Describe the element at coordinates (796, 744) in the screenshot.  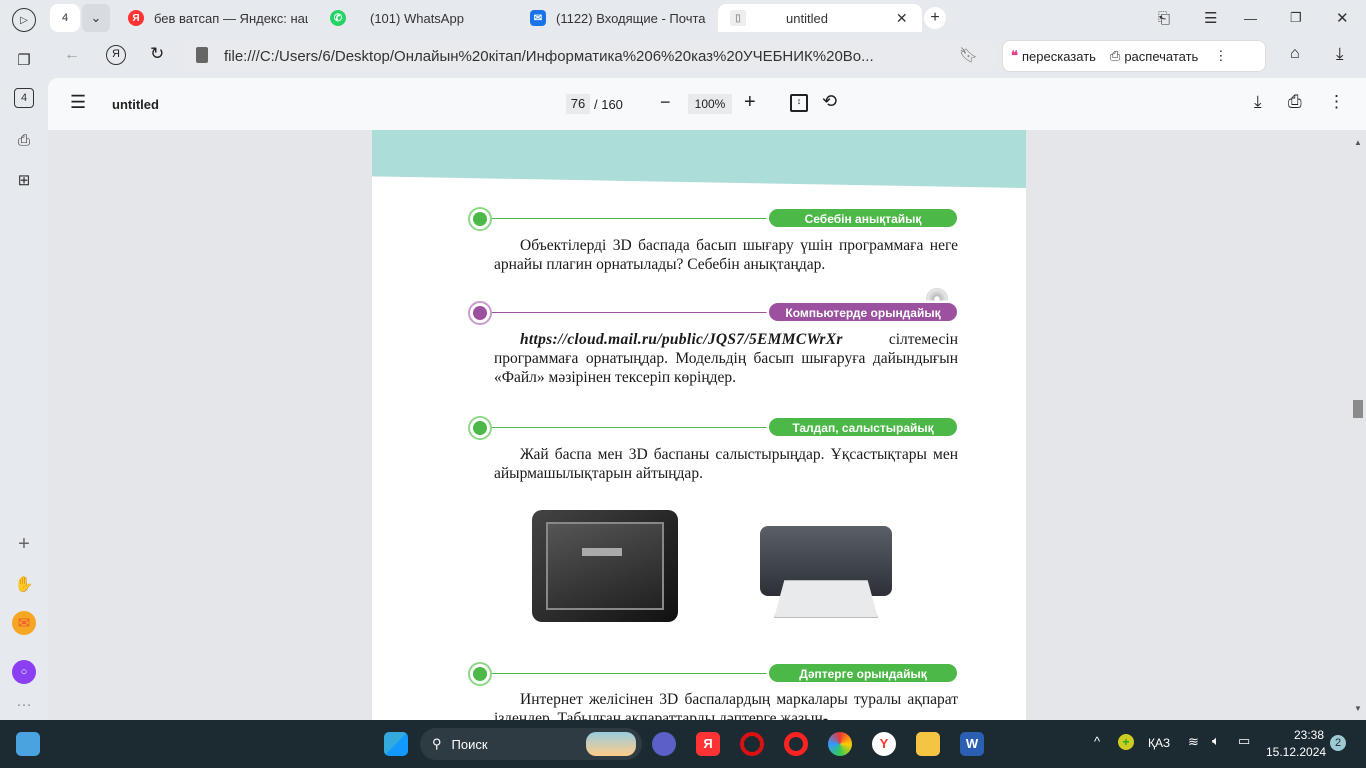
I see `opera-gx-icon` at that location.